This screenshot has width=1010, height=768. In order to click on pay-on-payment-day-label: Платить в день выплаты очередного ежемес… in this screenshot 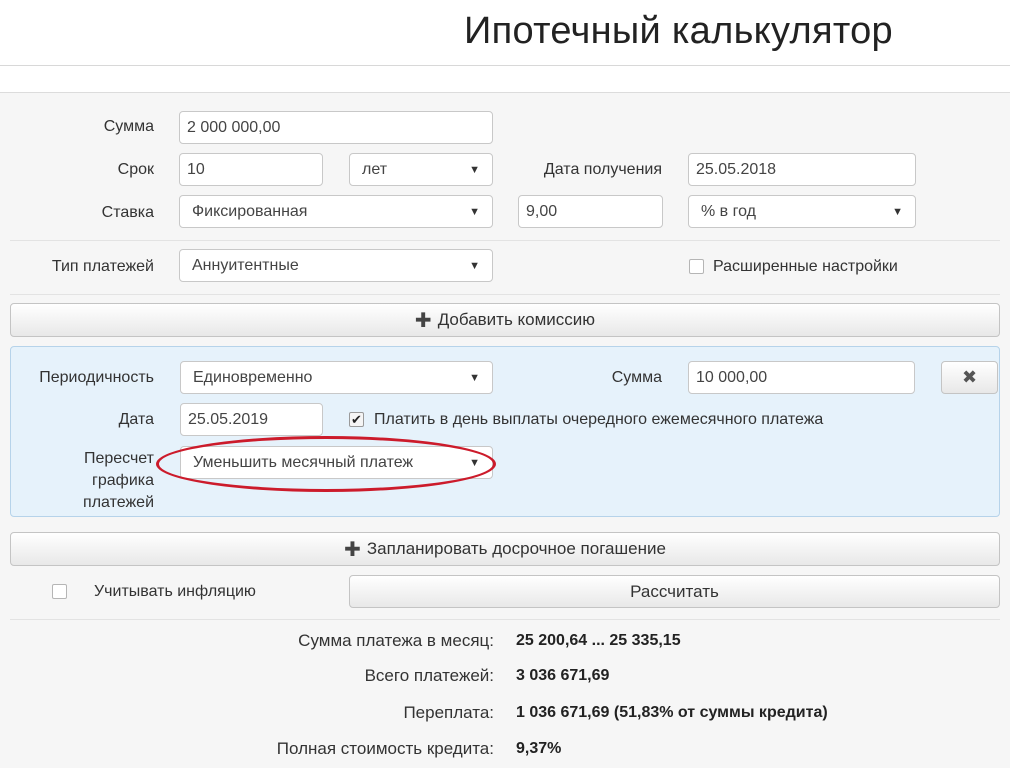, I will do `click(599, 419)`.